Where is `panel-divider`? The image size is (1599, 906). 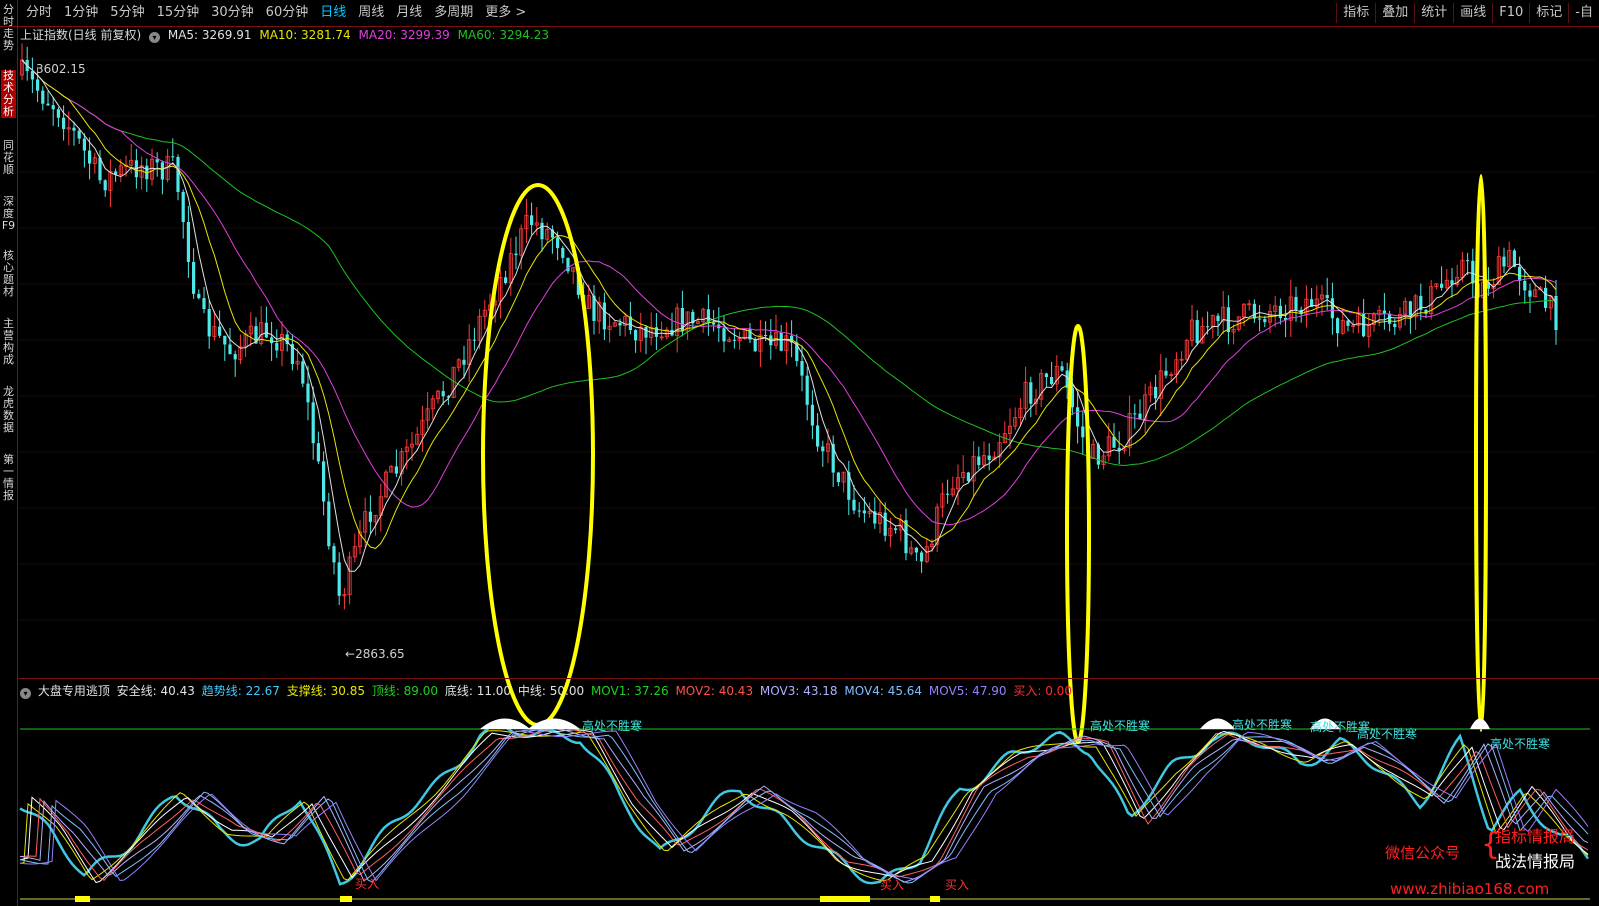 panel-divider is located at coordinates (808, 678).